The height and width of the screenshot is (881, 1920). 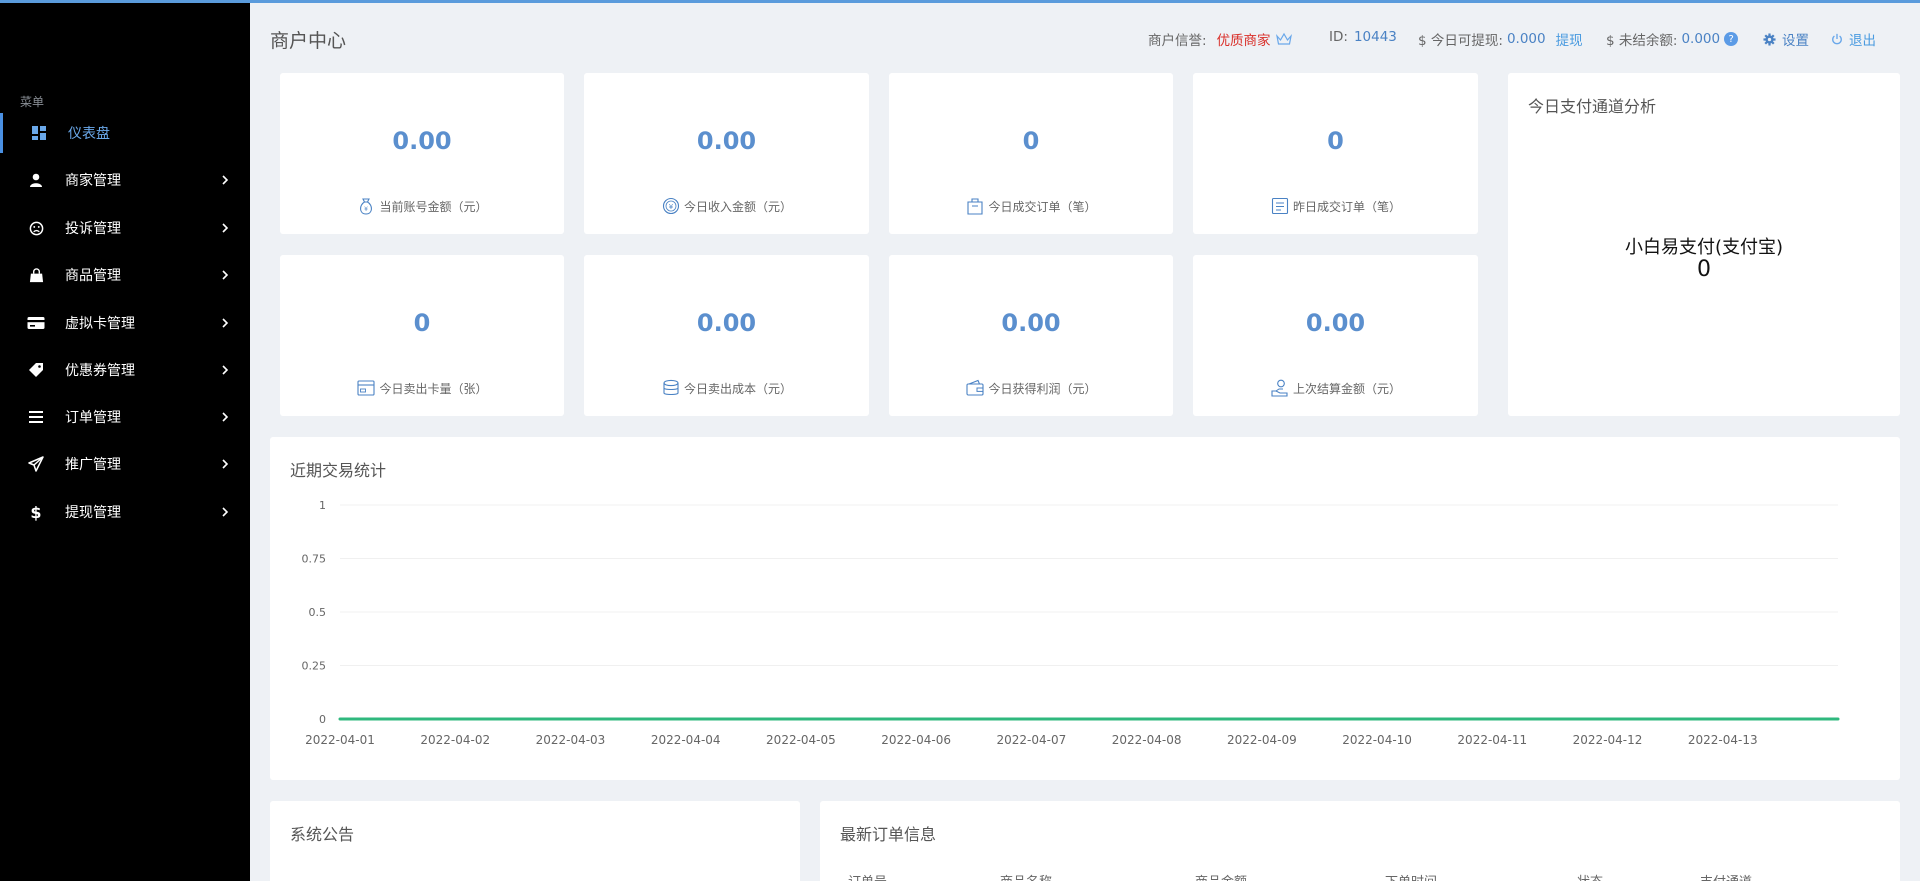 What do you see at coordinates (1526, 39) in the screenshot?
I see `withdrawable-value: 0.000` at bounding box center [1526, 39].